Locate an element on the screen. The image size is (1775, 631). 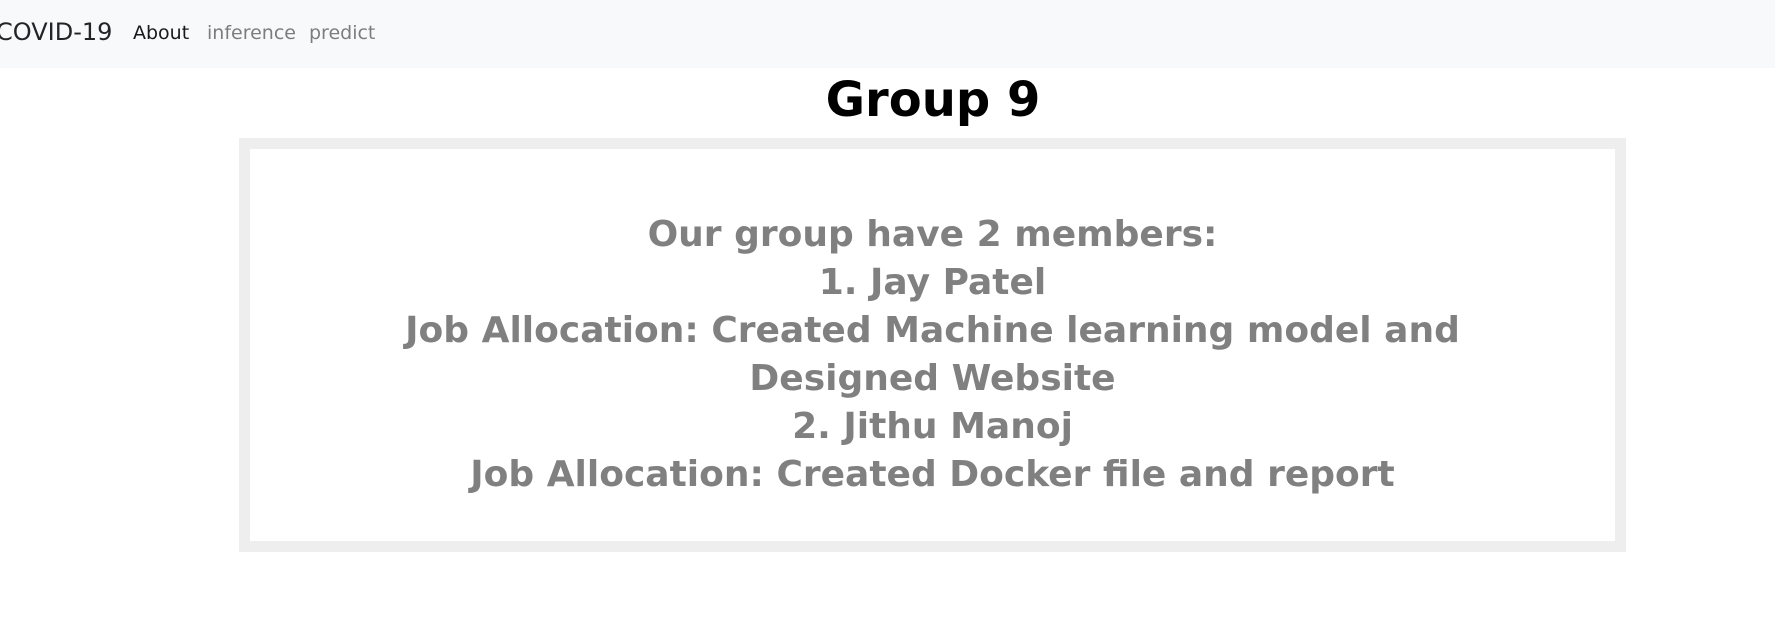
nav-link-predict: predict is located at coordinates (342, 33).